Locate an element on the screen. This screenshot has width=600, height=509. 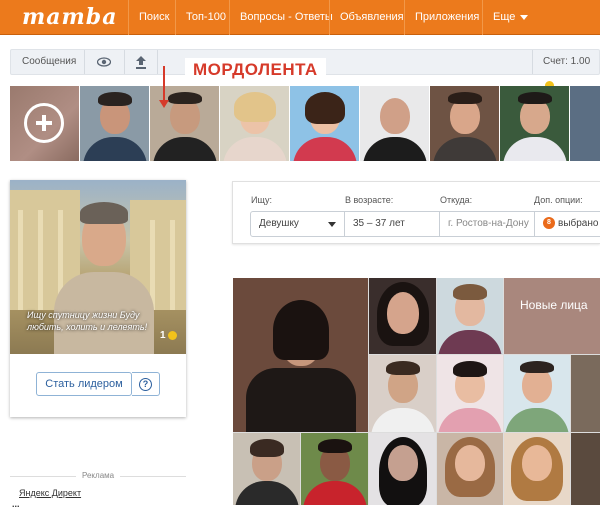
raise-profile-button is located at coordinates (142, 62).